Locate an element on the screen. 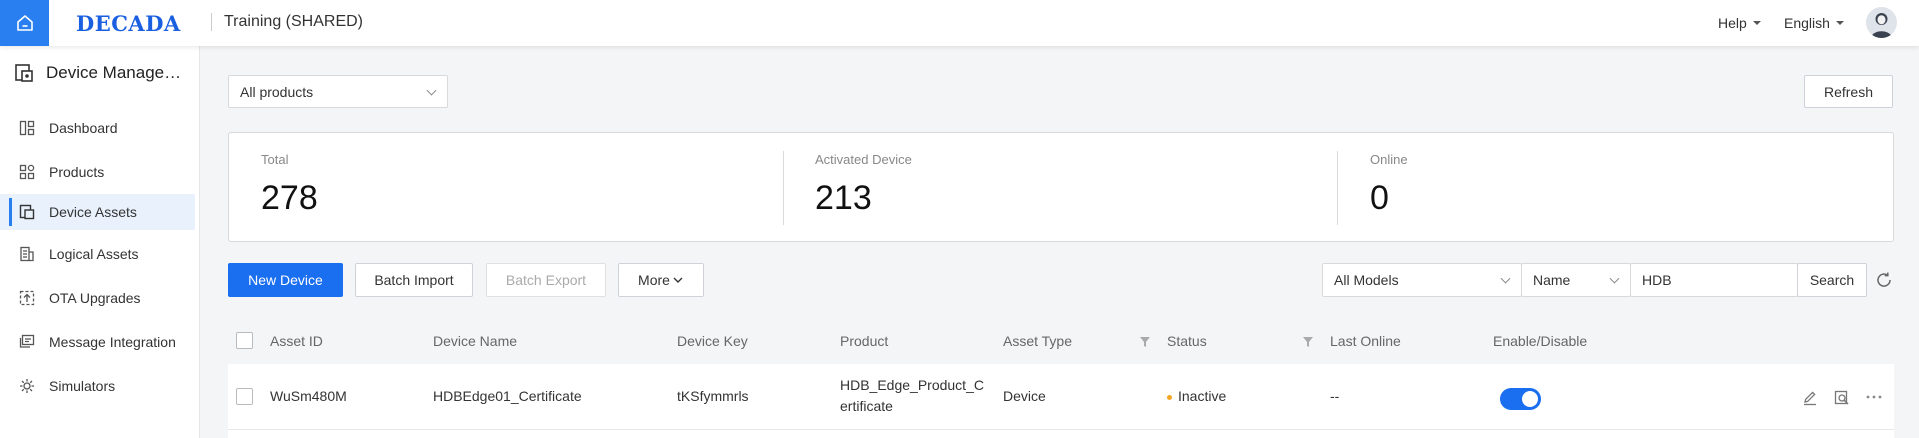 This screenshot has width=1919, height=438. stat-total-value: 278 is located at coordinates (289, 198).